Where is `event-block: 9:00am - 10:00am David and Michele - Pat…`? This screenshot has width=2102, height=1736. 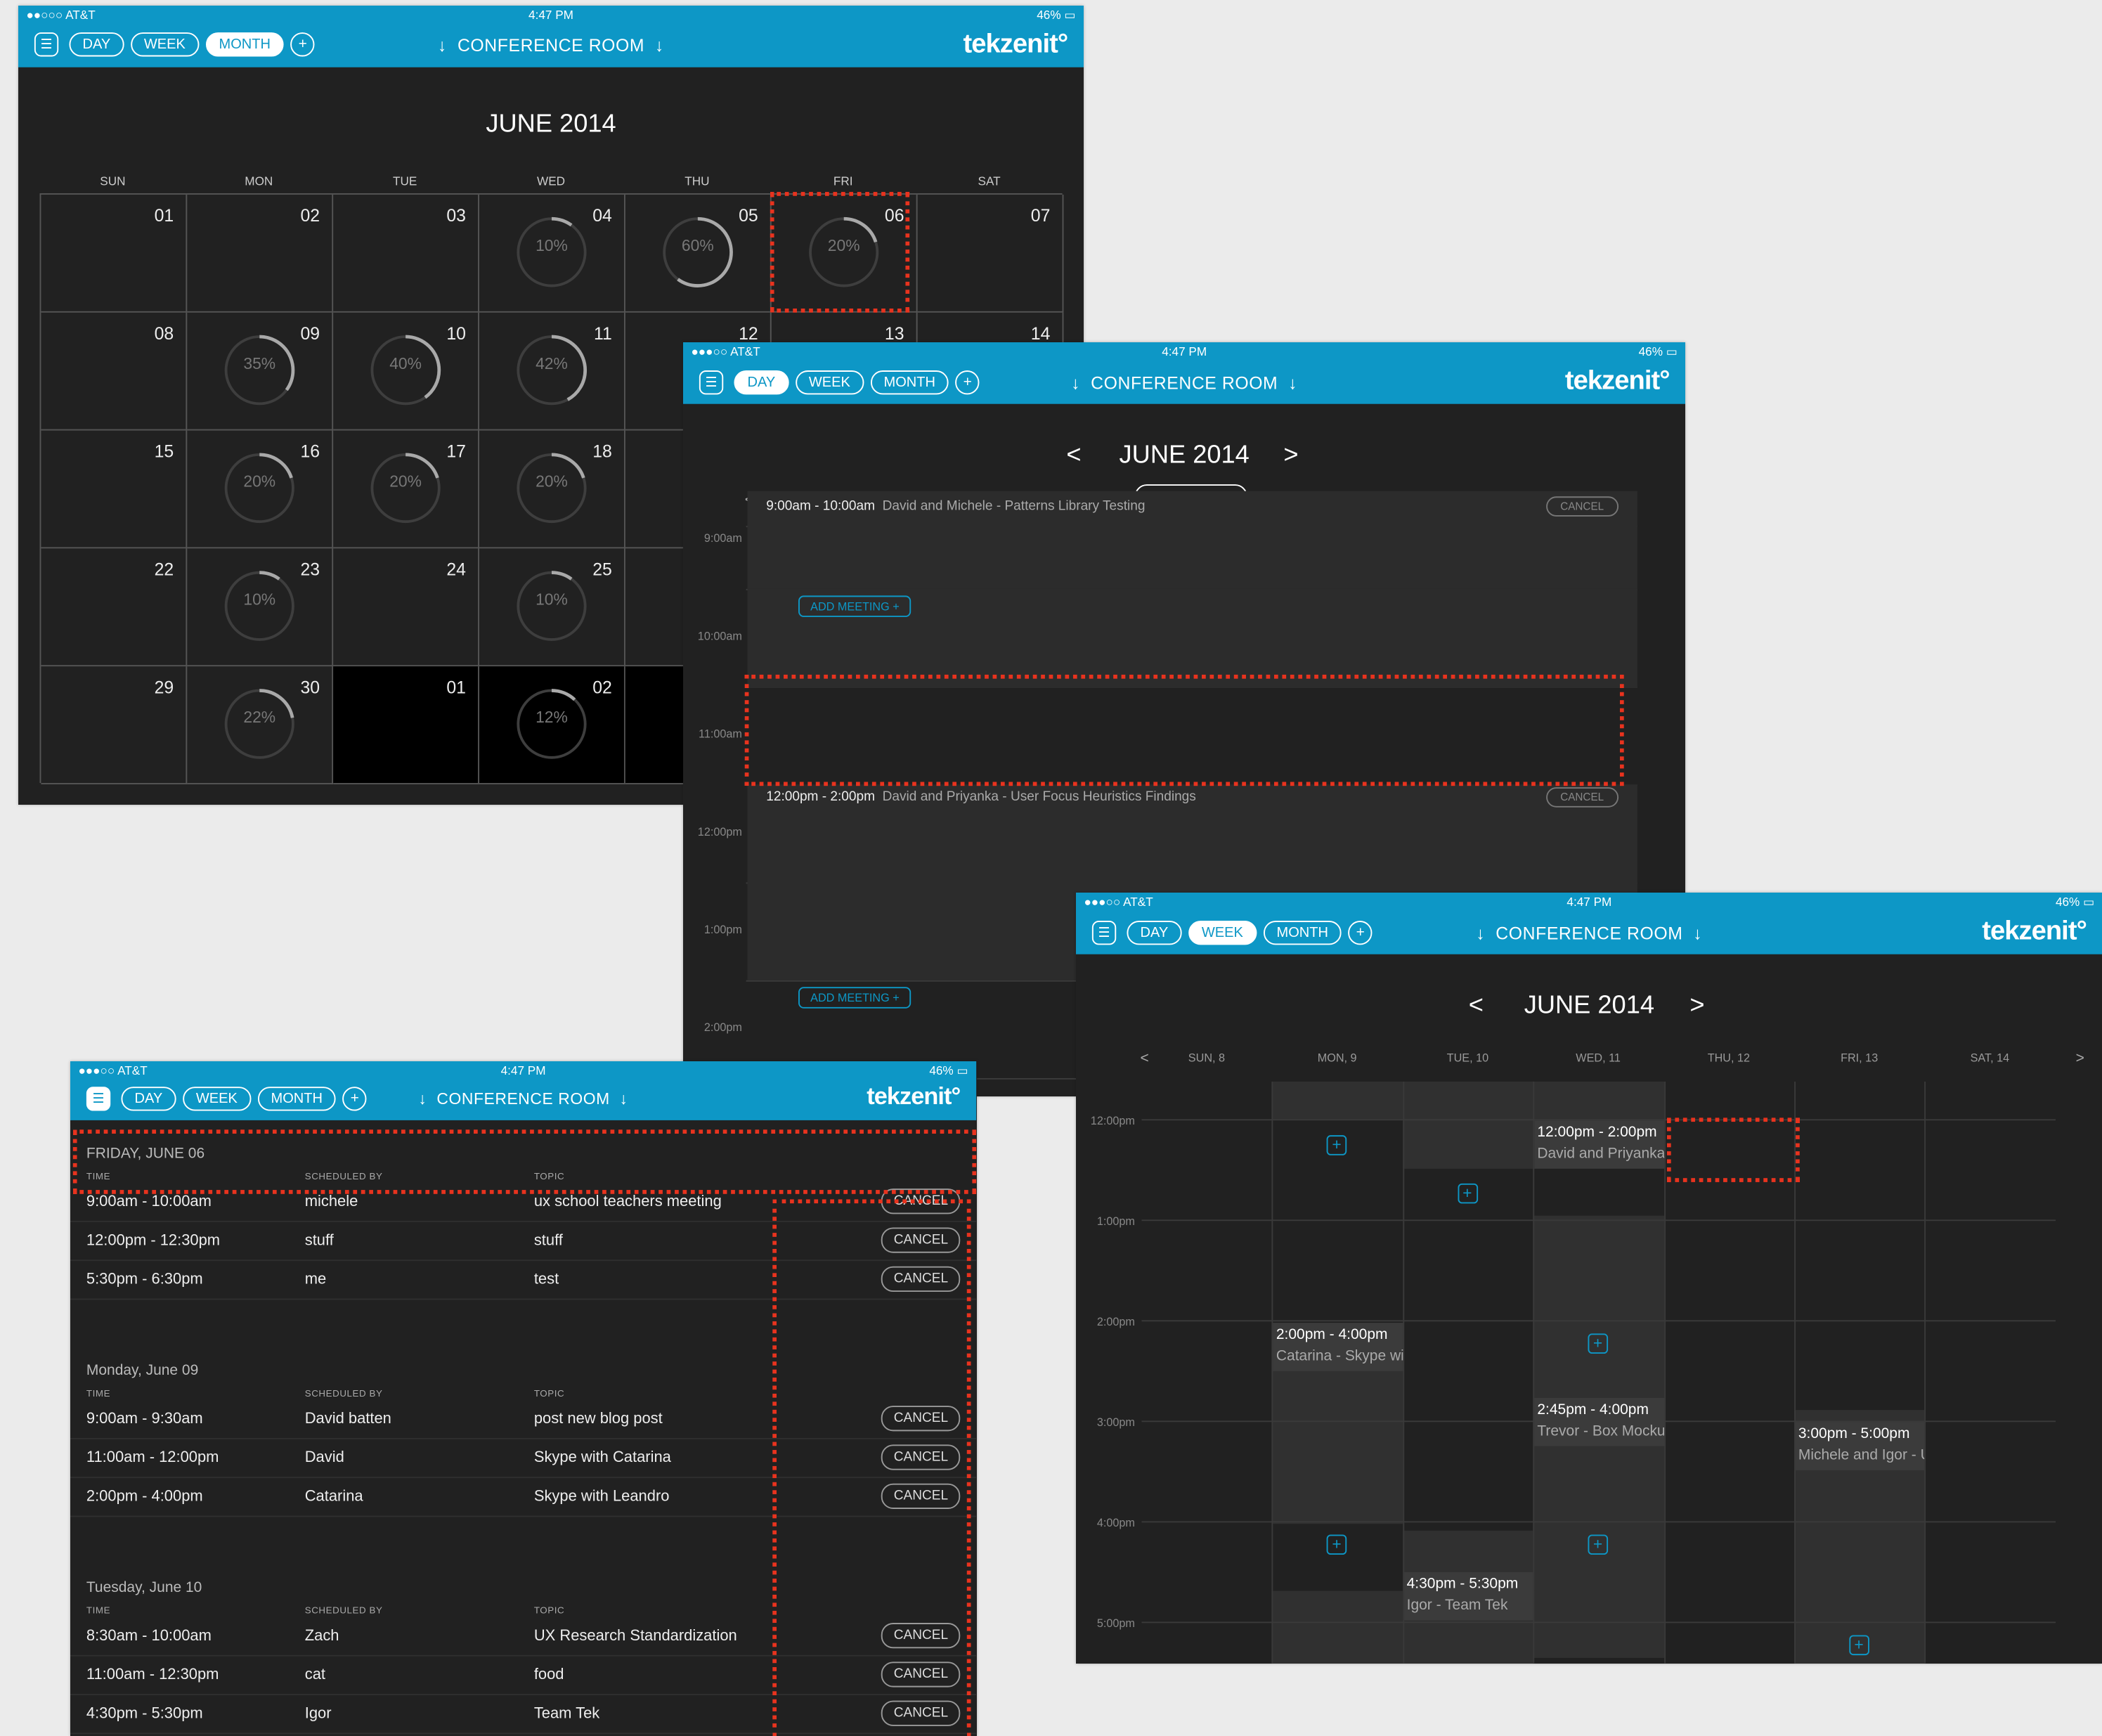
event-block: 9:00am - 10:00am David and Michele - Pat… is located at coordinates (1192, 540).